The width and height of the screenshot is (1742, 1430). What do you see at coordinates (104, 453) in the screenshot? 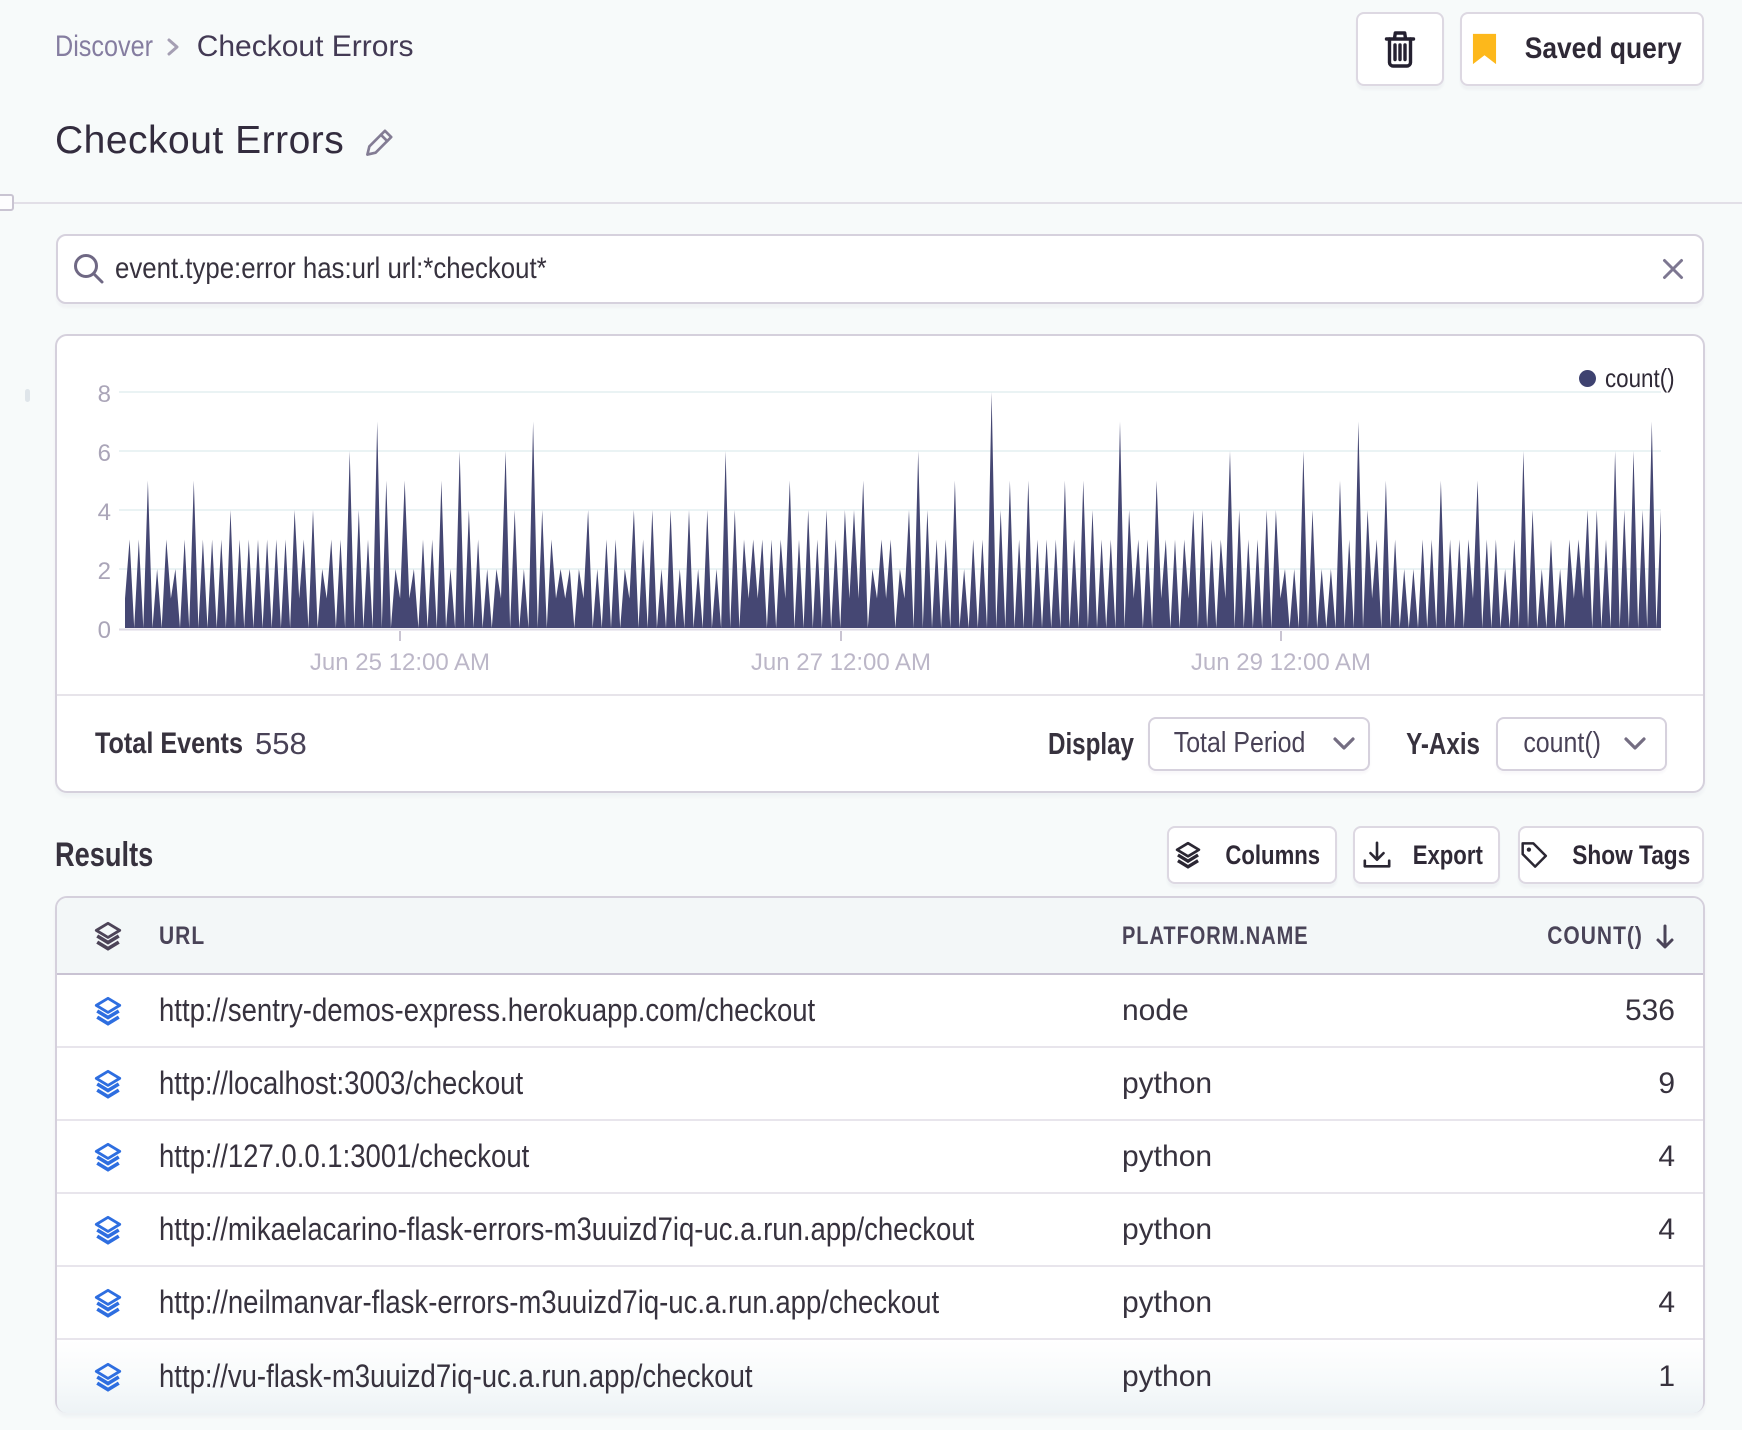
I see `svg-text: 6` at bounding box center [104, 453].